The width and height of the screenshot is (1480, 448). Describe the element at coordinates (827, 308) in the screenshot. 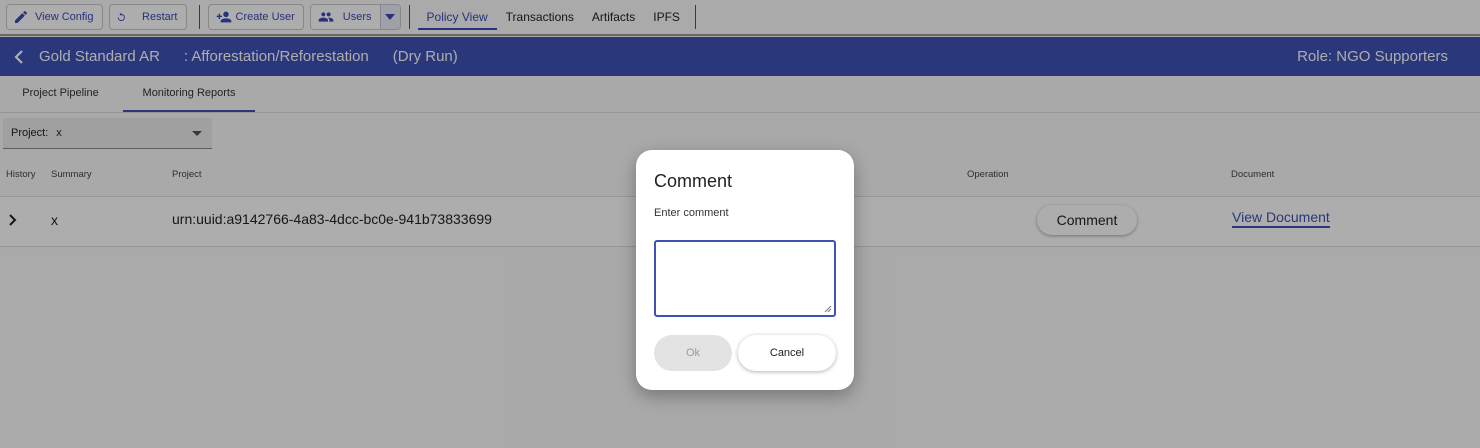

I see `resize-grip-icon` at that location.